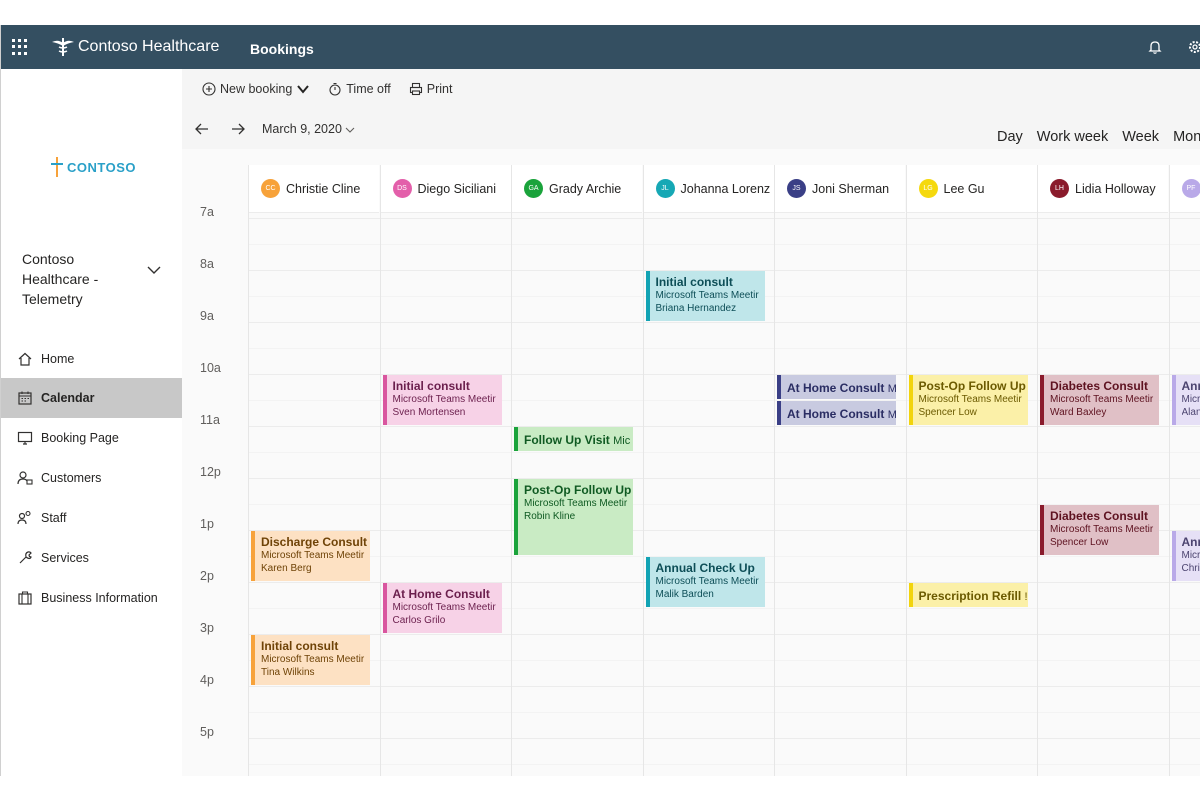 The height and width of the screenshot is (801, 1200). I want to click on appointment-title: At Home Consult, so click(441, 594).